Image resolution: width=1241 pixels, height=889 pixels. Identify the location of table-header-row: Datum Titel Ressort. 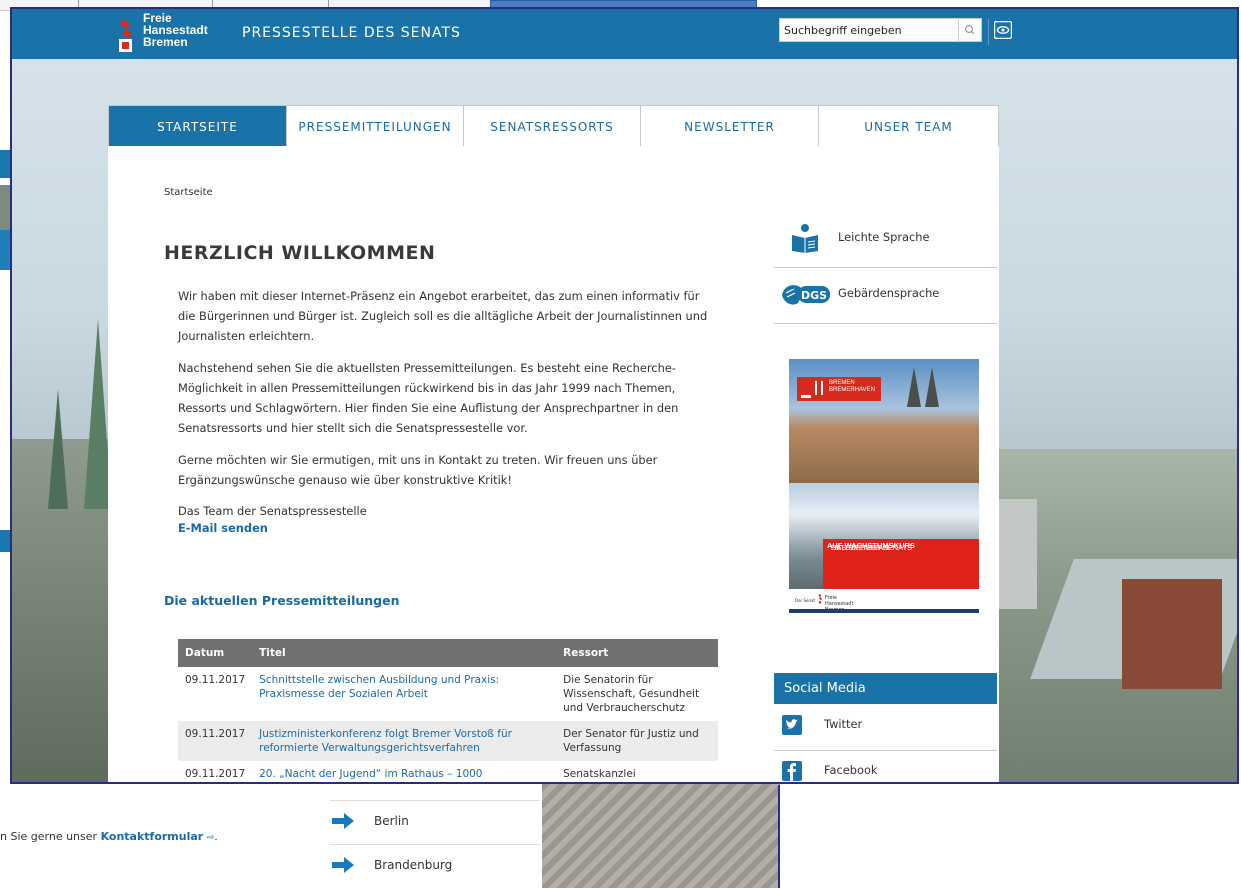
(448, 653).